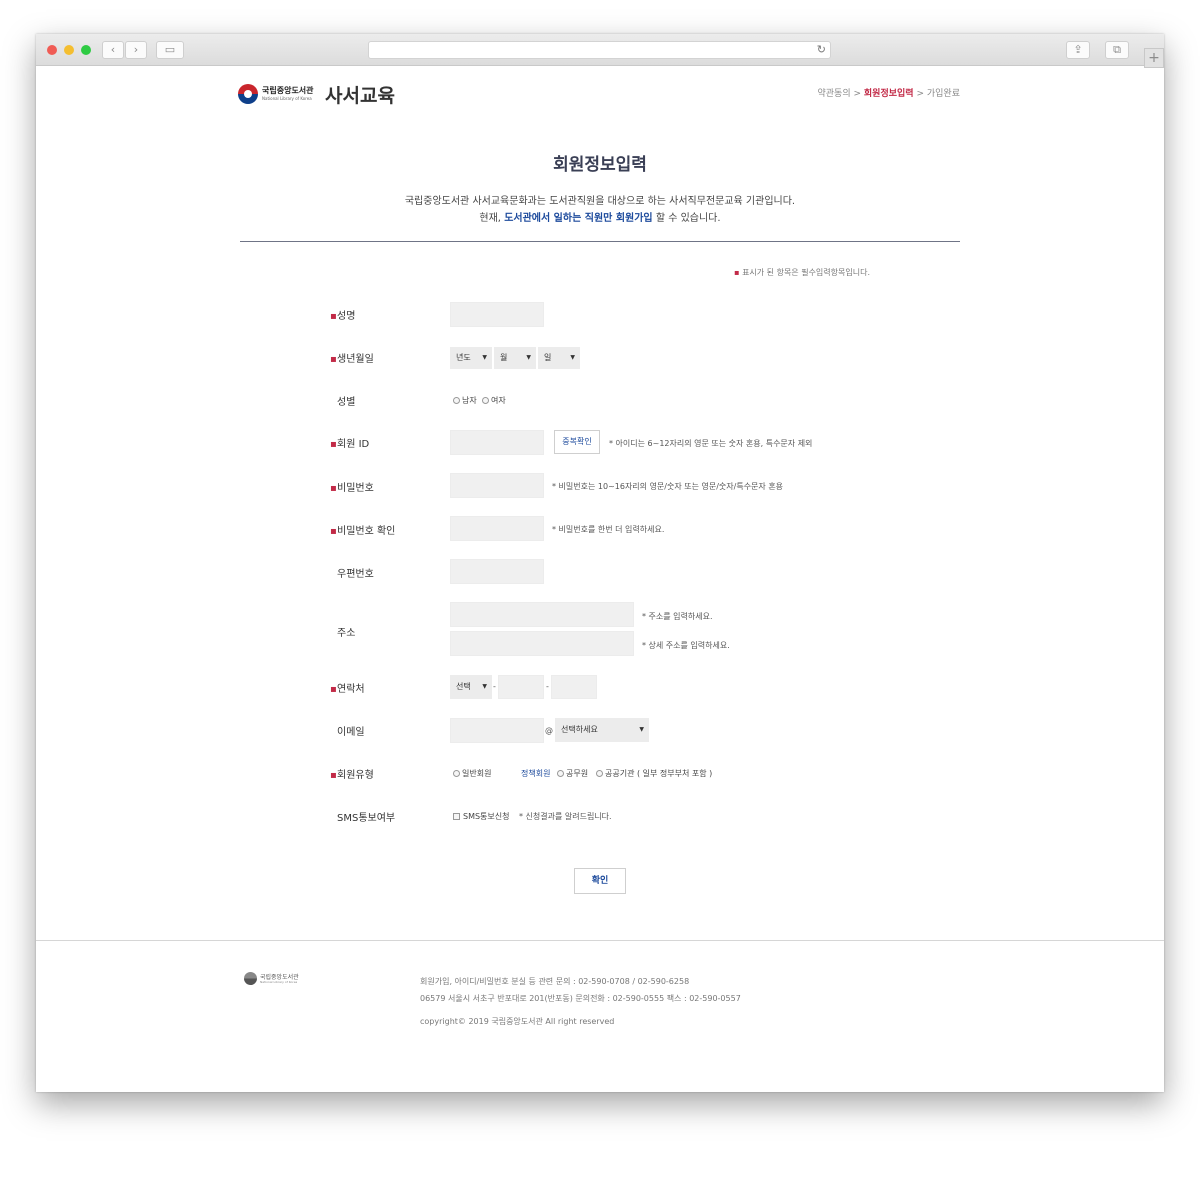  Describe the element at coordinates (346, 402) in the screenshot. I see `gender-label: 성별` at that location.